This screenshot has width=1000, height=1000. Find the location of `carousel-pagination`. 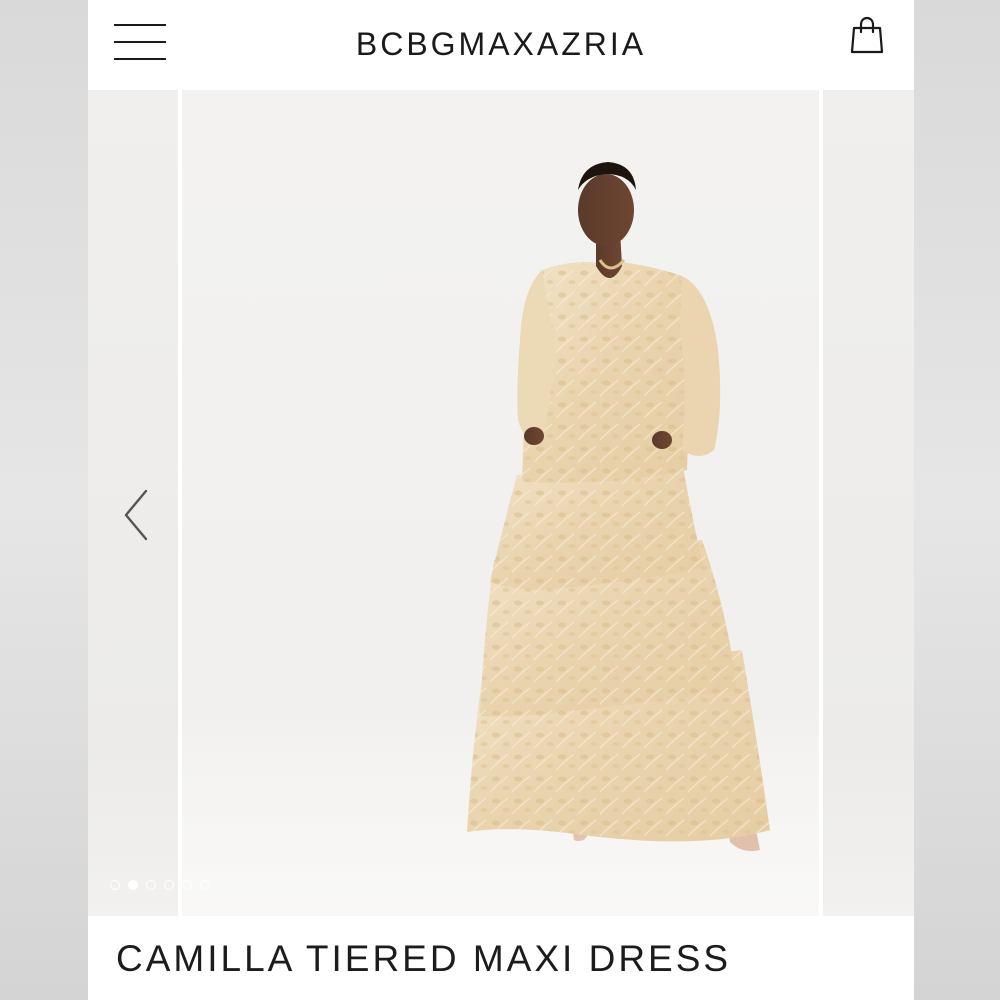

carousel-pagination is located at coordinates (160, 887).